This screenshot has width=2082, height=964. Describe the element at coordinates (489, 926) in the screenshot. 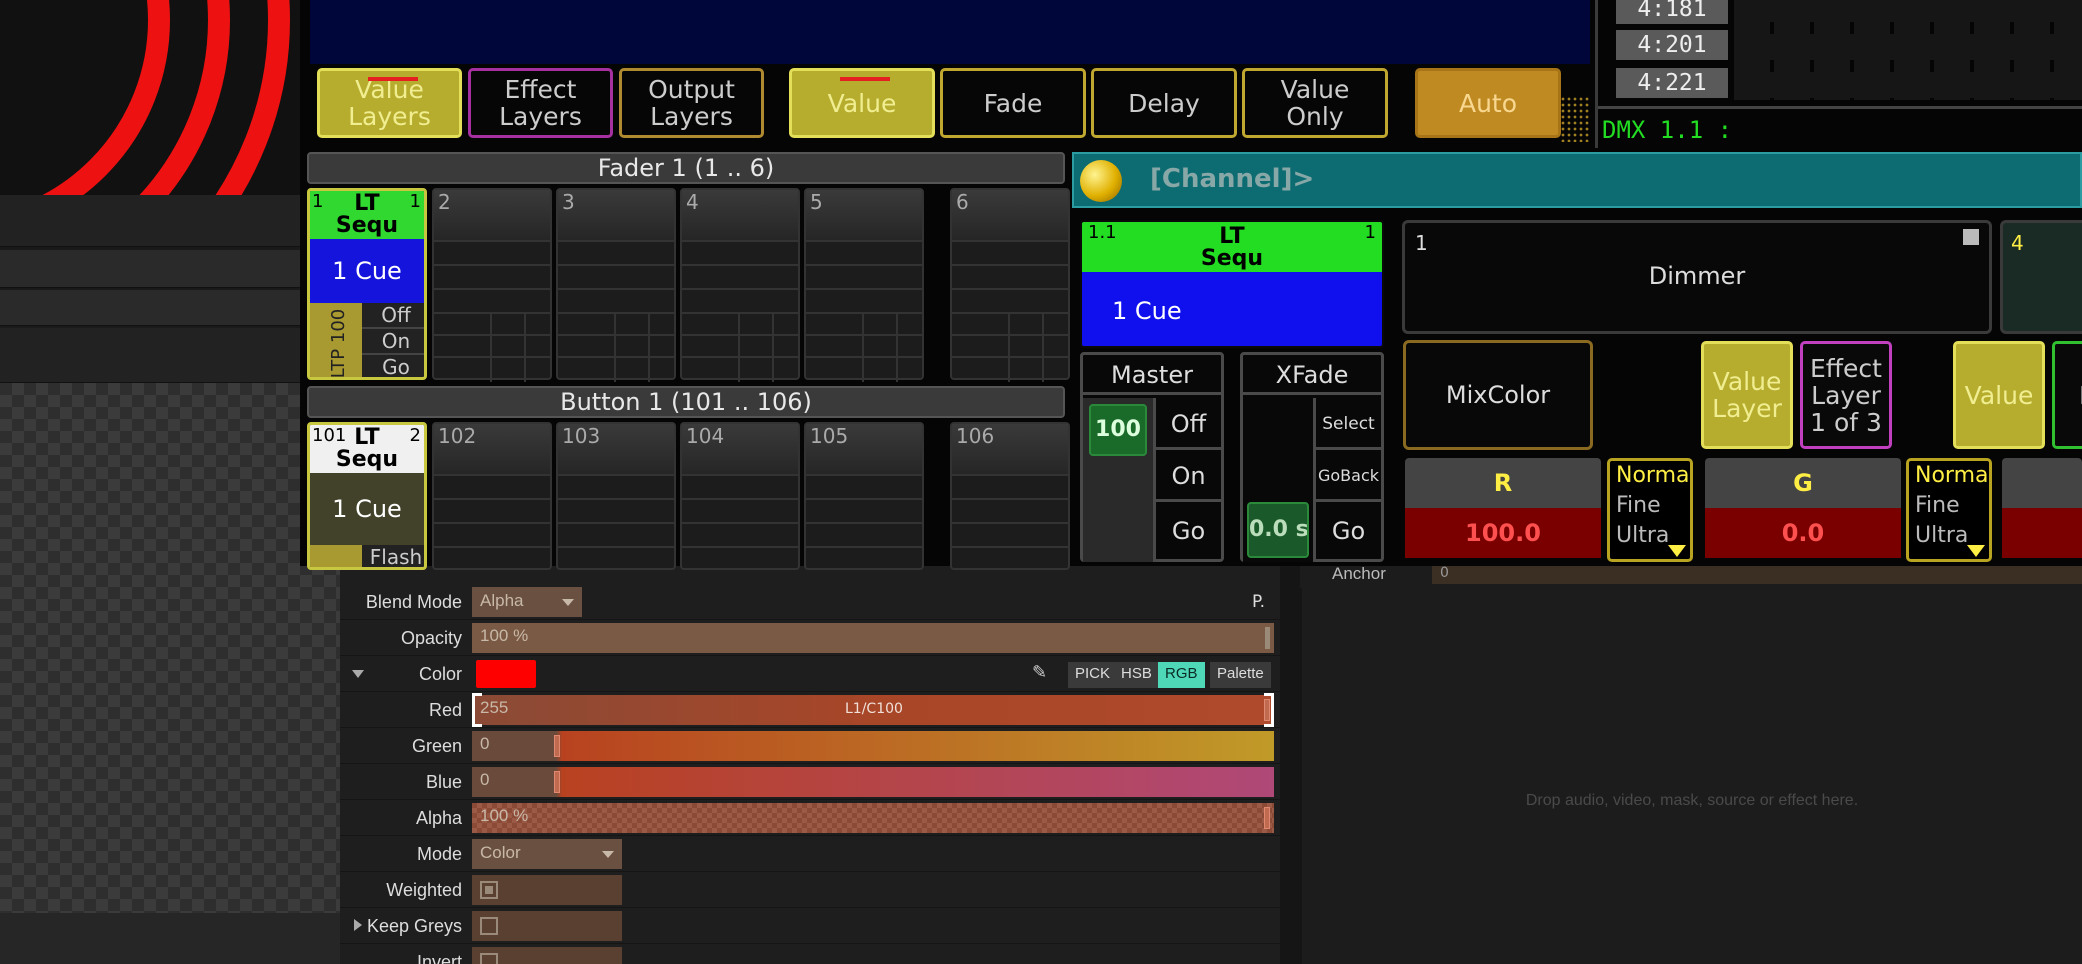

I see `keep-greys-checkbox` at that location.